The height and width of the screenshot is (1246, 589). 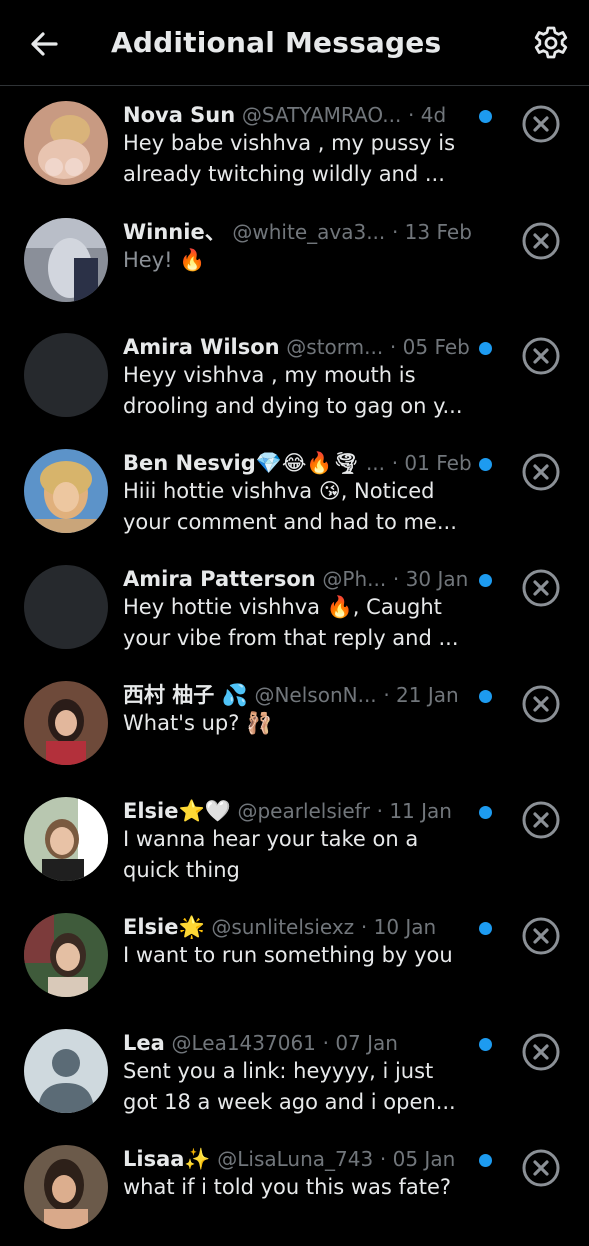 What do you see at coordinates (427, 115) in the screenshot?
I see `message-date: · 4d` at bounding box center [427, 115].